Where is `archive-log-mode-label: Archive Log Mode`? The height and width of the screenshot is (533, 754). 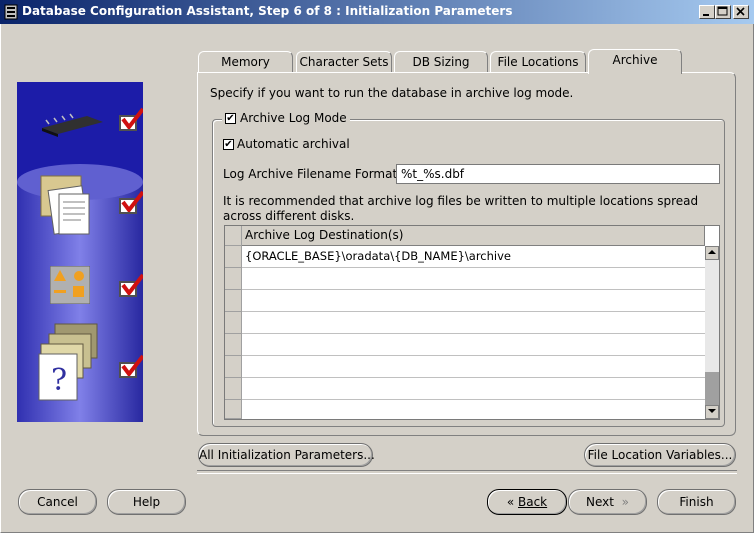
archive-log-mode-label: Archive Log Mode is located at coordinates (293, 118).